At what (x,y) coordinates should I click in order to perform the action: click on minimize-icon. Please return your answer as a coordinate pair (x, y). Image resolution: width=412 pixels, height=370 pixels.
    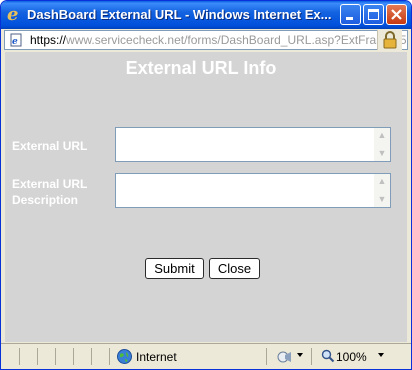
    Looking at the image, I should click on (349, 18).